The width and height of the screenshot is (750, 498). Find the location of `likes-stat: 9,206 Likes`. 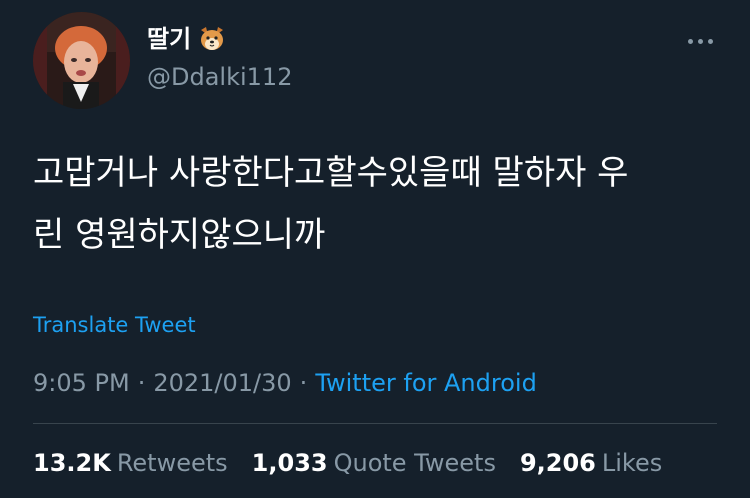

likes-stat: 9,206 Likes is located at coordinates (591, 463).